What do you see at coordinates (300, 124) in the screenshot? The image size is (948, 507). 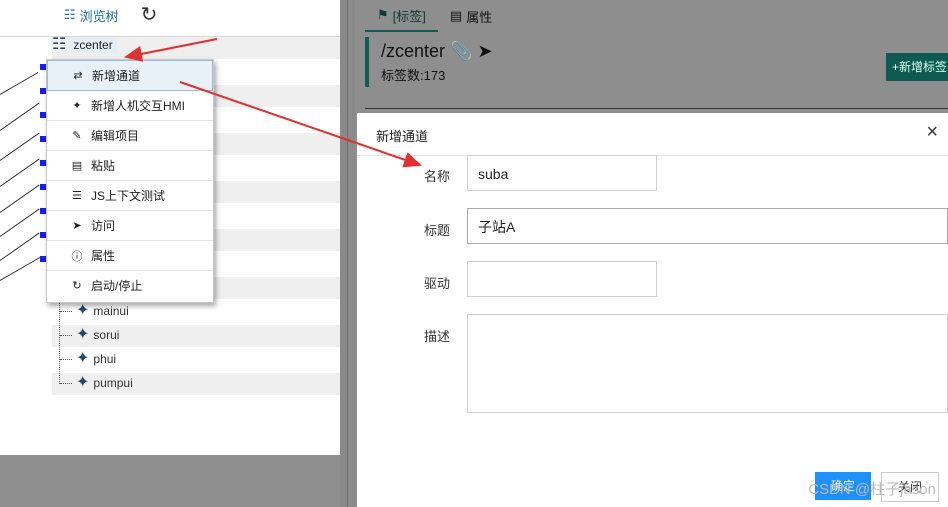 I see `arrow-to-name-field` at bounding box center [300, 124].